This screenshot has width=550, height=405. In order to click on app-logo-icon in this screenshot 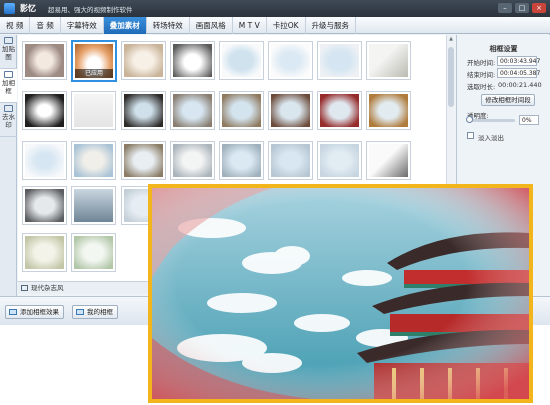, I will do `click(9, 8)`.